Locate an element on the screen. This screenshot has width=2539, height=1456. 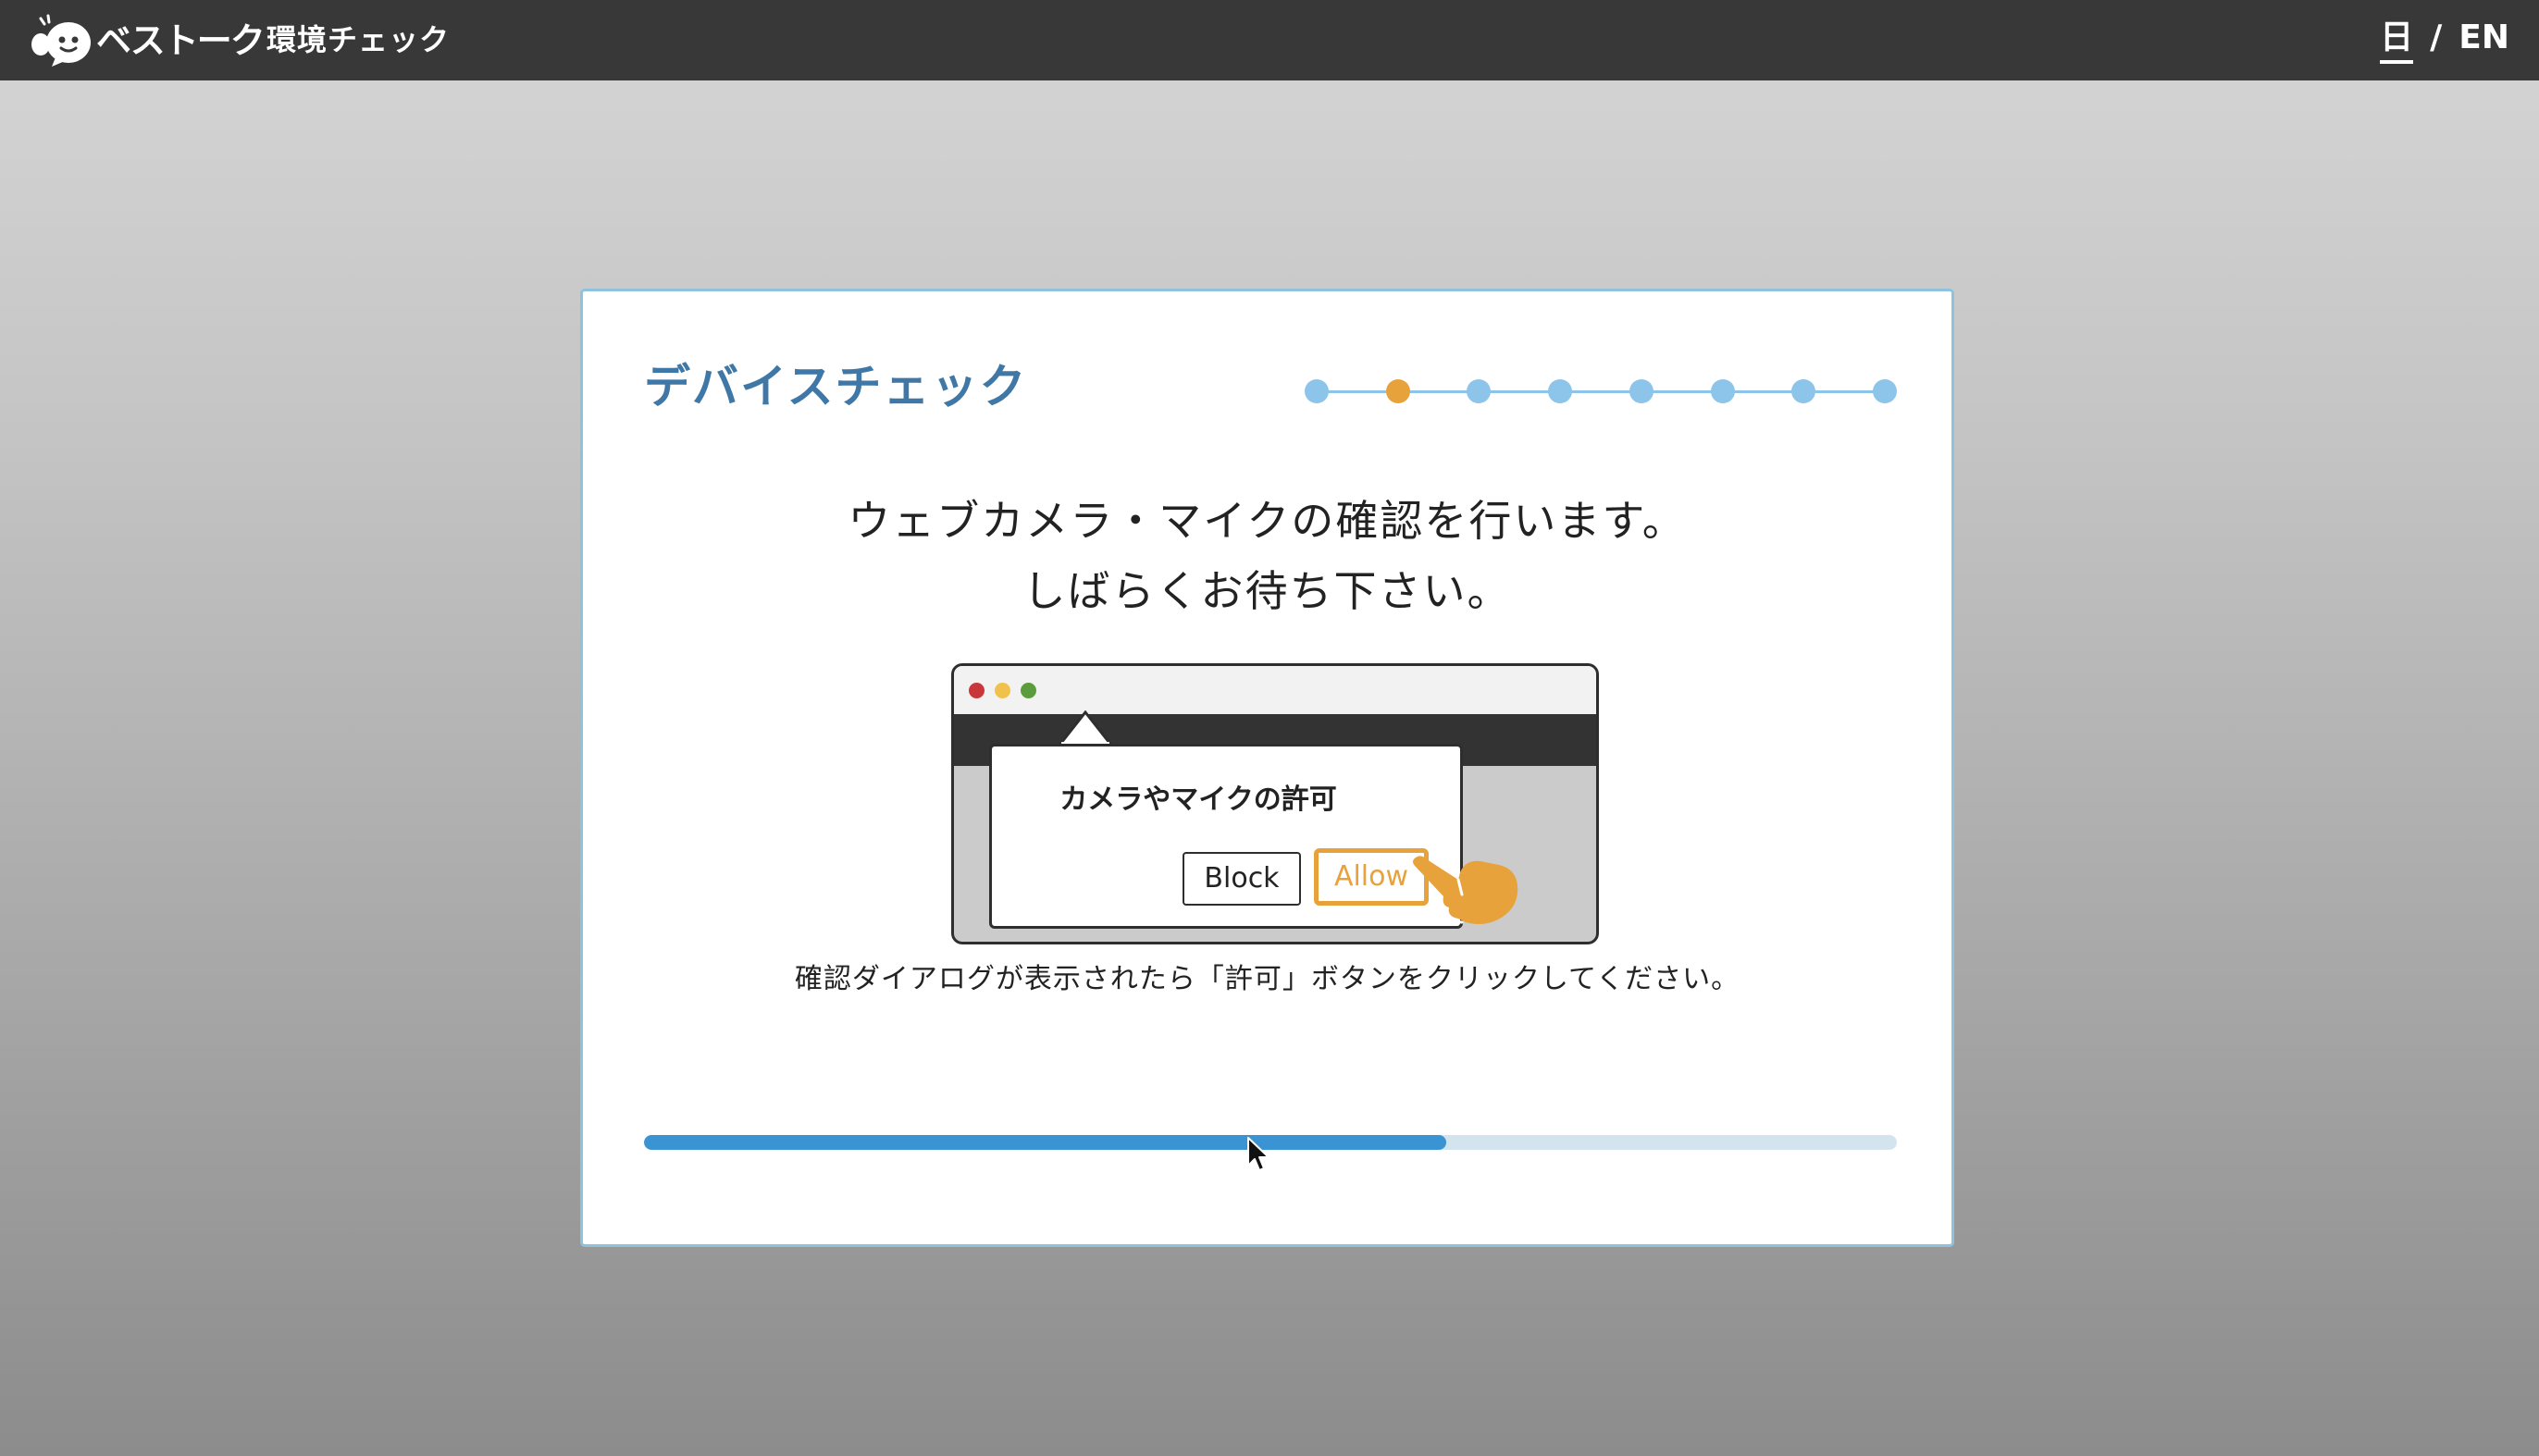
block-button-illustration: Block is located at coordinates (1242, 879).